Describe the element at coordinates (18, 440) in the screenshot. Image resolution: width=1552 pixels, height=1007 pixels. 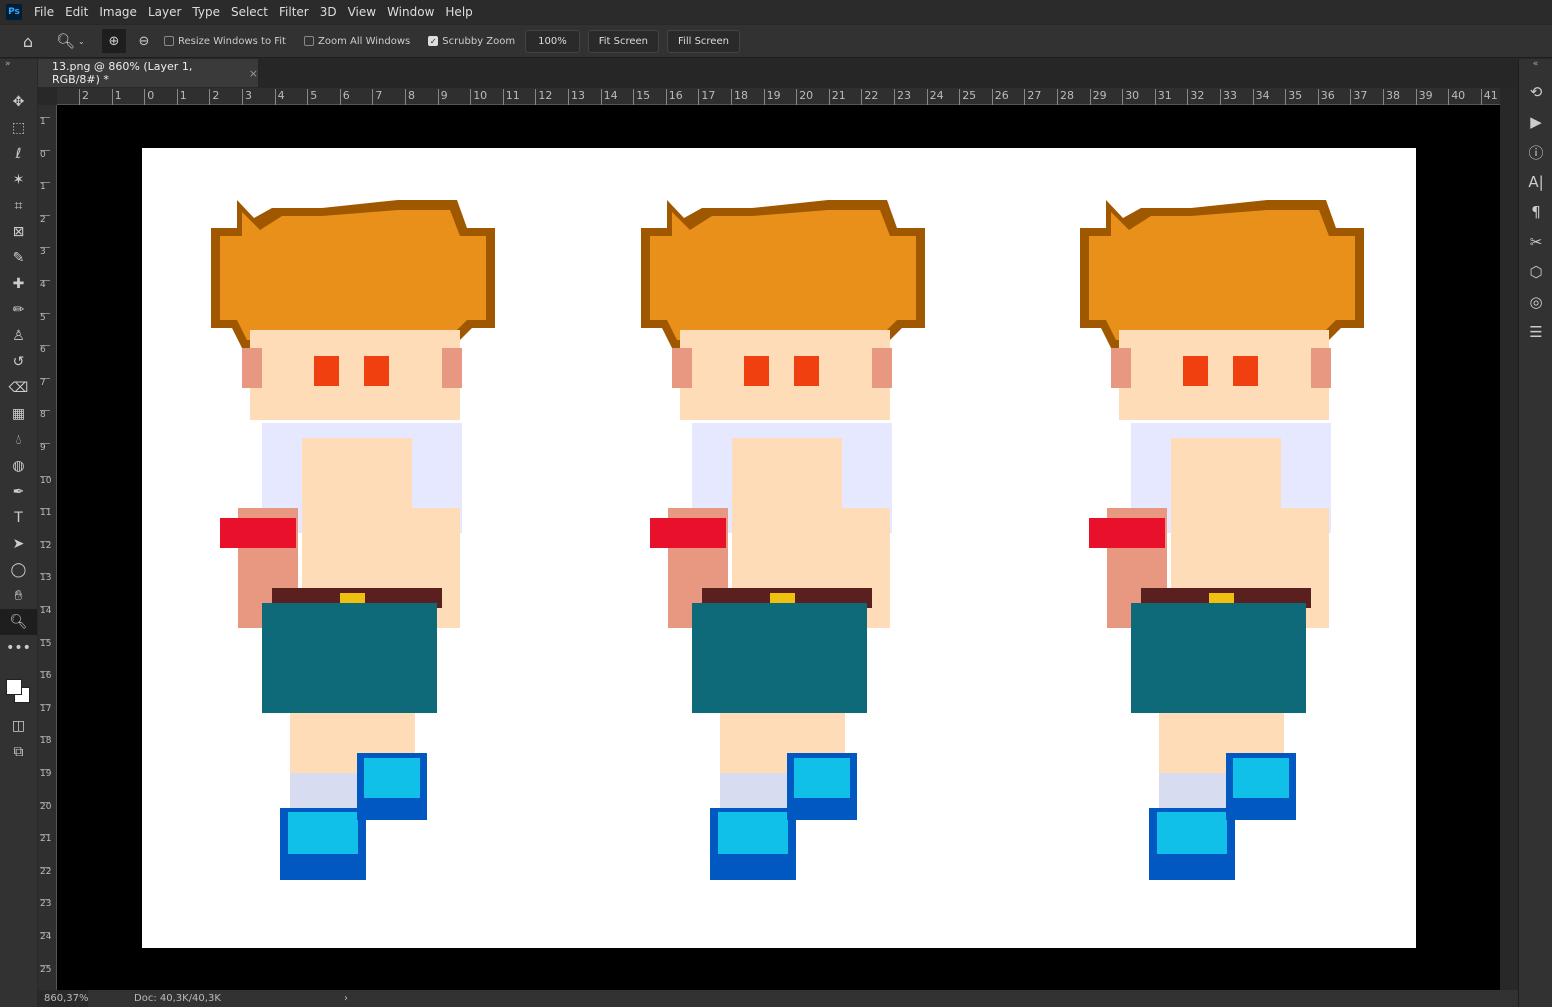
I see `blur-tool-icon: 💧︎` at that location.